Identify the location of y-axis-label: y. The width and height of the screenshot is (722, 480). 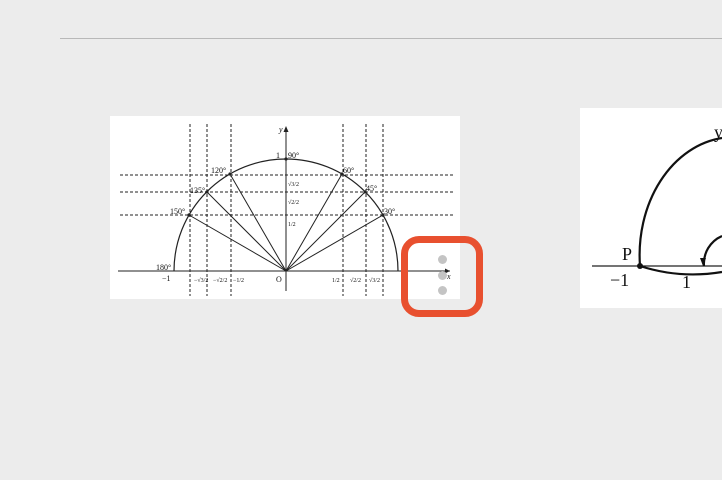
(280, 129).